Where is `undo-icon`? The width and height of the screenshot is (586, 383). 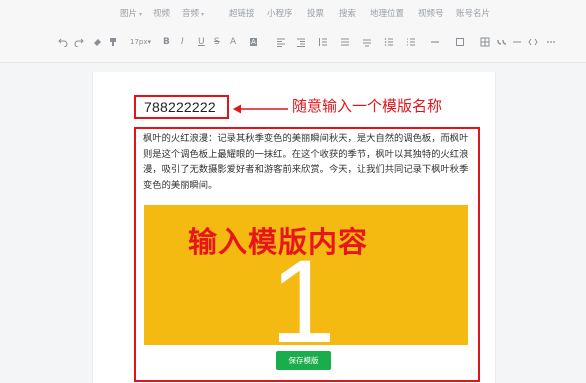 undo-icon is located at coordinates (63, 42).